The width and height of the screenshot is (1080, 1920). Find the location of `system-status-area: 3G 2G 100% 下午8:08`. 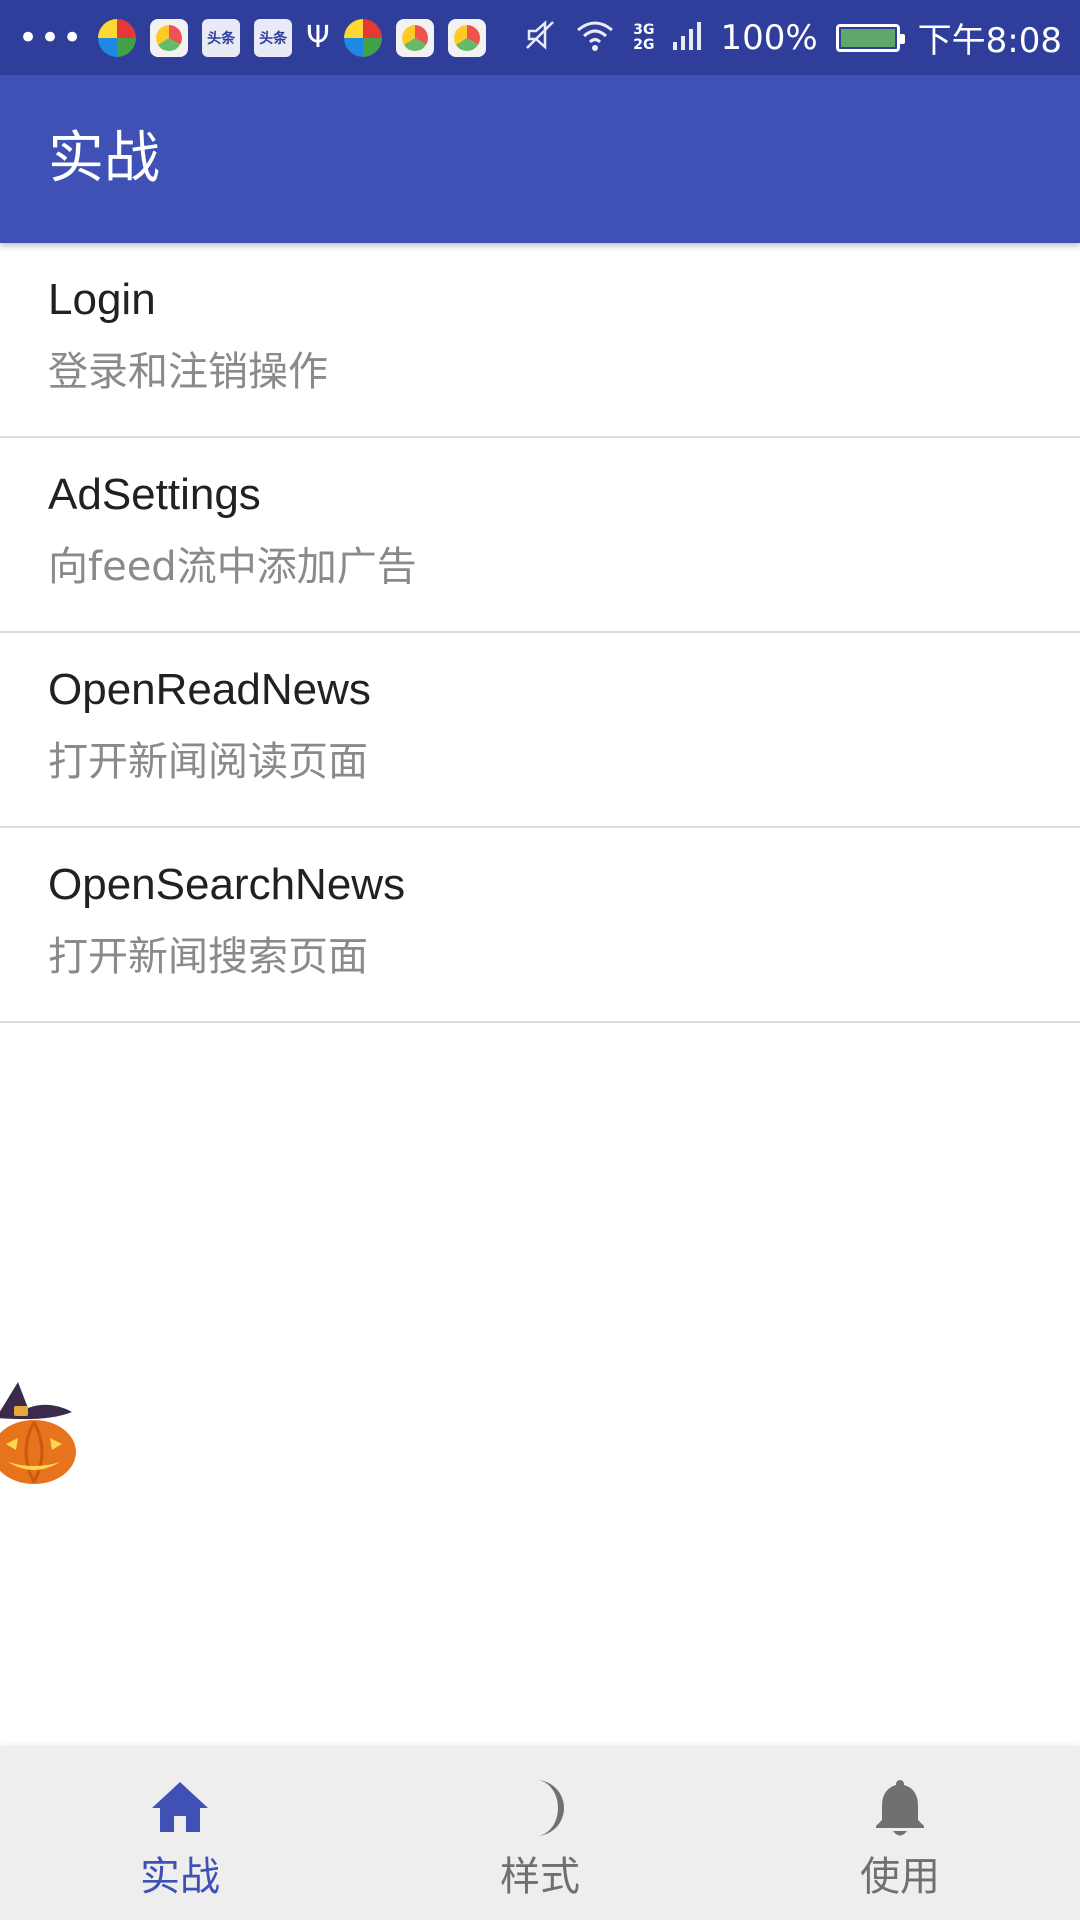

system-status-area: 3G 2G 100% 下午8:08 is located at coordinates (792, 37).